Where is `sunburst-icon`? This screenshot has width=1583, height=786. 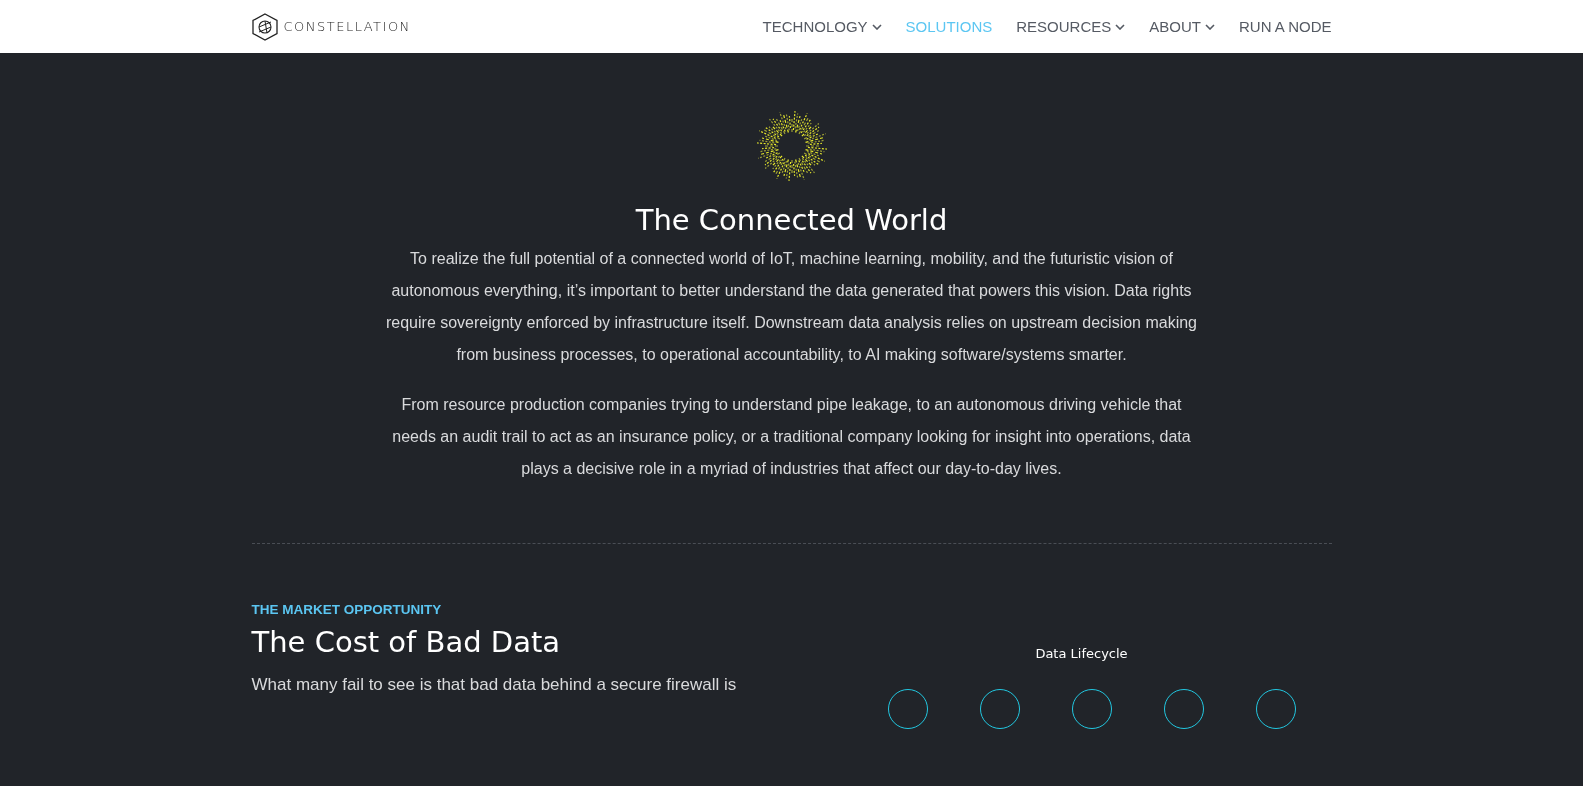
sunburst-icon is located at coordinates (791, 146).